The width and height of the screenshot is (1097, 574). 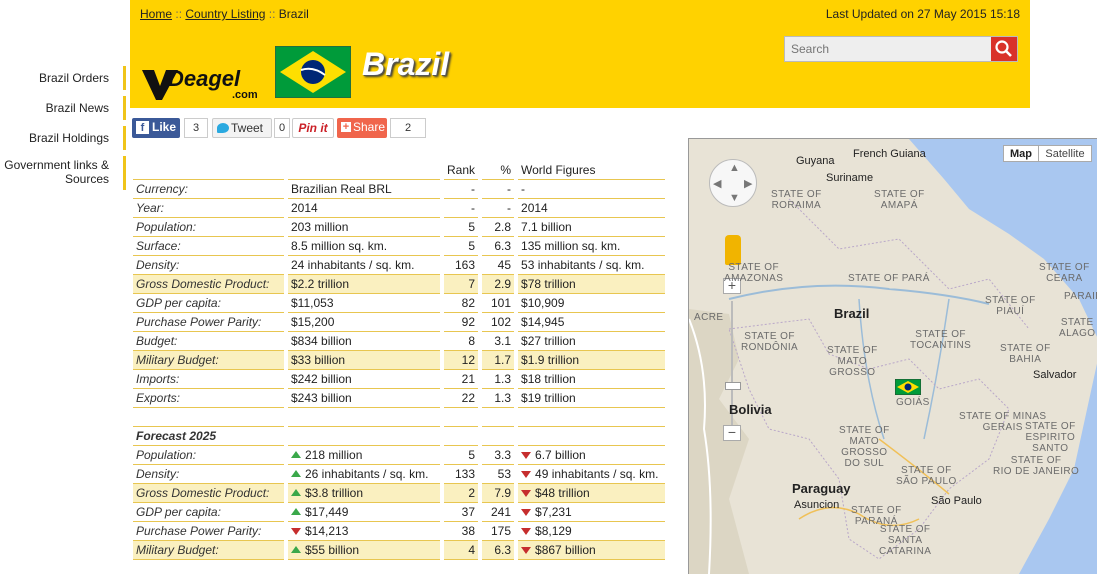 I want to click on street-view-pegman-icon, so click(x=733, y=250).